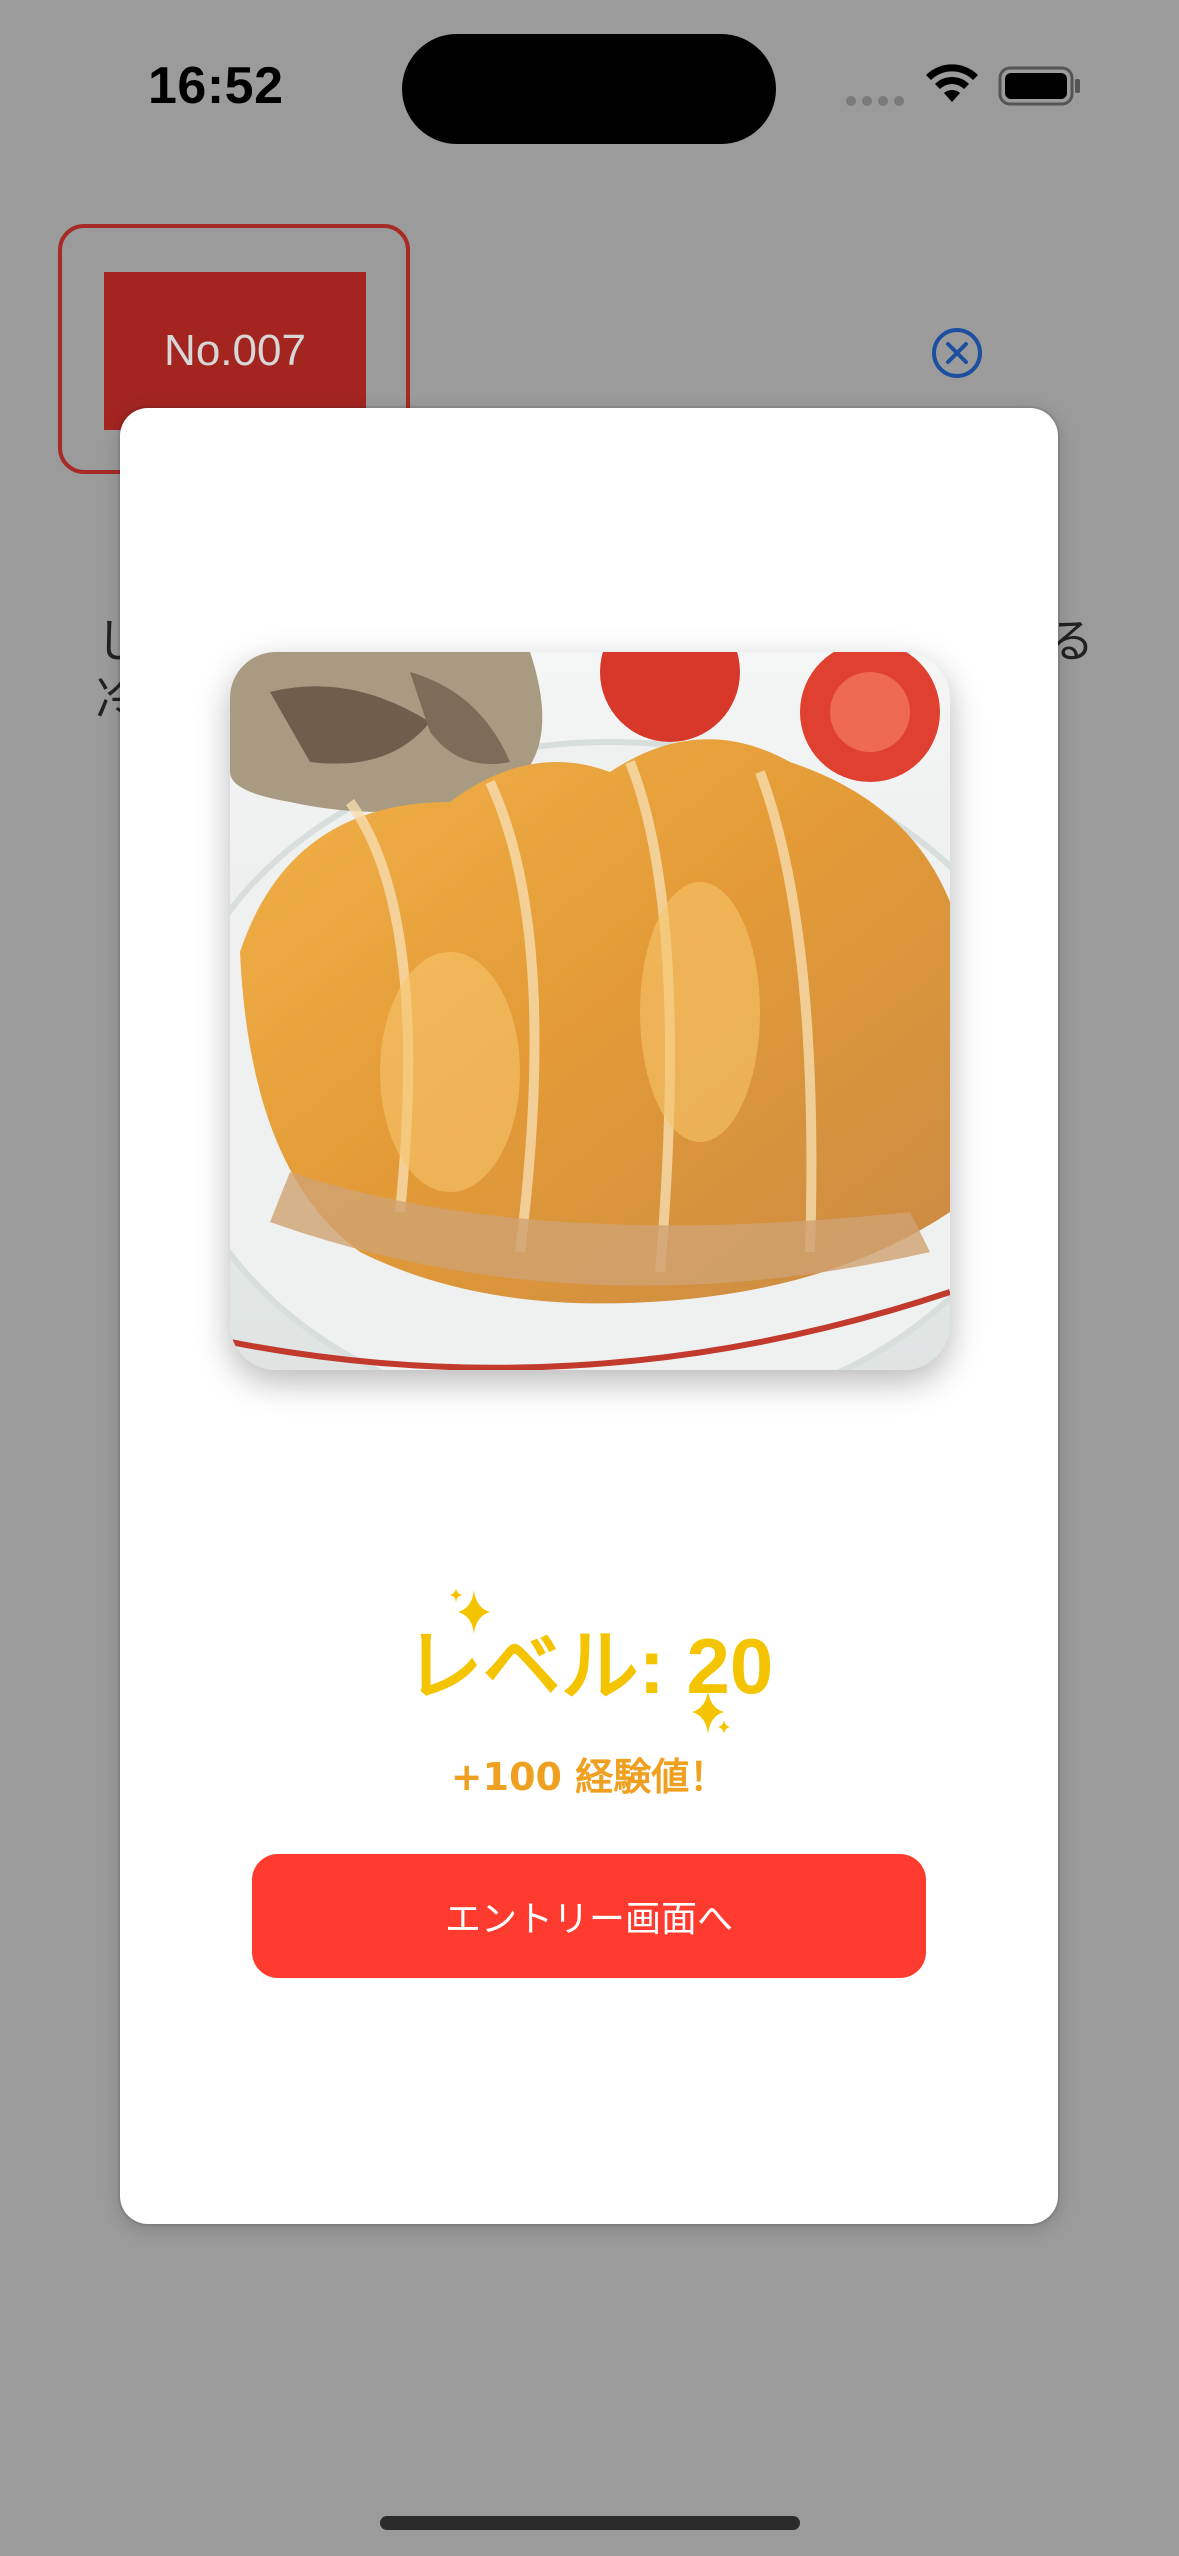 Image resolution: width=1179 pixels, height=2556 pixels. Describe the element at coordinates (711, 1712) in the screenshot. I see `sparkle-icon` at that location.